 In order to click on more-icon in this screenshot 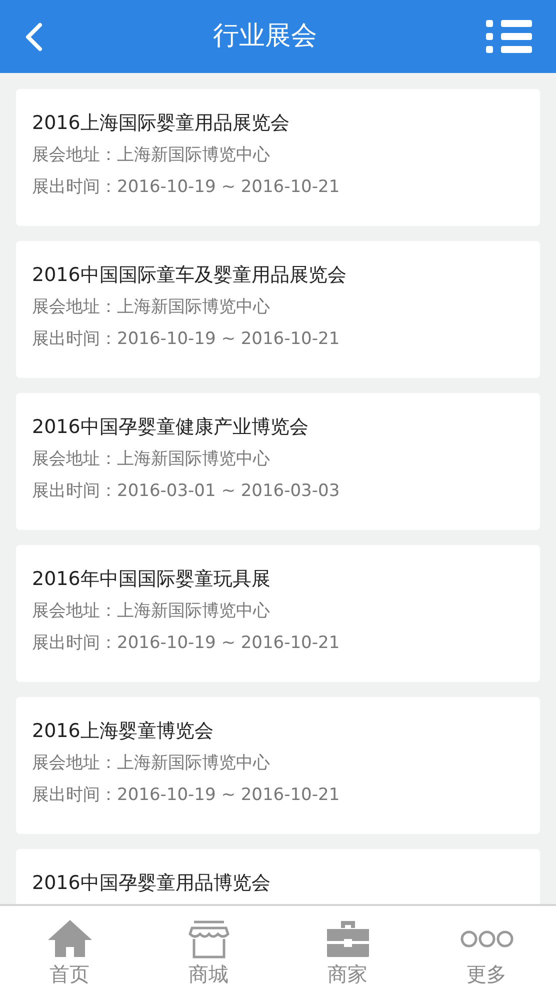, I will do `click(487, 939)`.